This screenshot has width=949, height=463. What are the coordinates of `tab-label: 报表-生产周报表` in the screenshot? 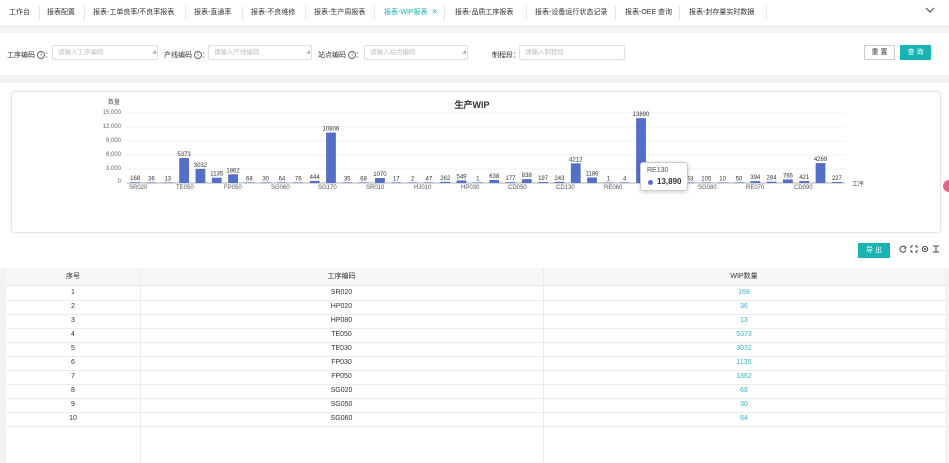 It's located at (340, 12).